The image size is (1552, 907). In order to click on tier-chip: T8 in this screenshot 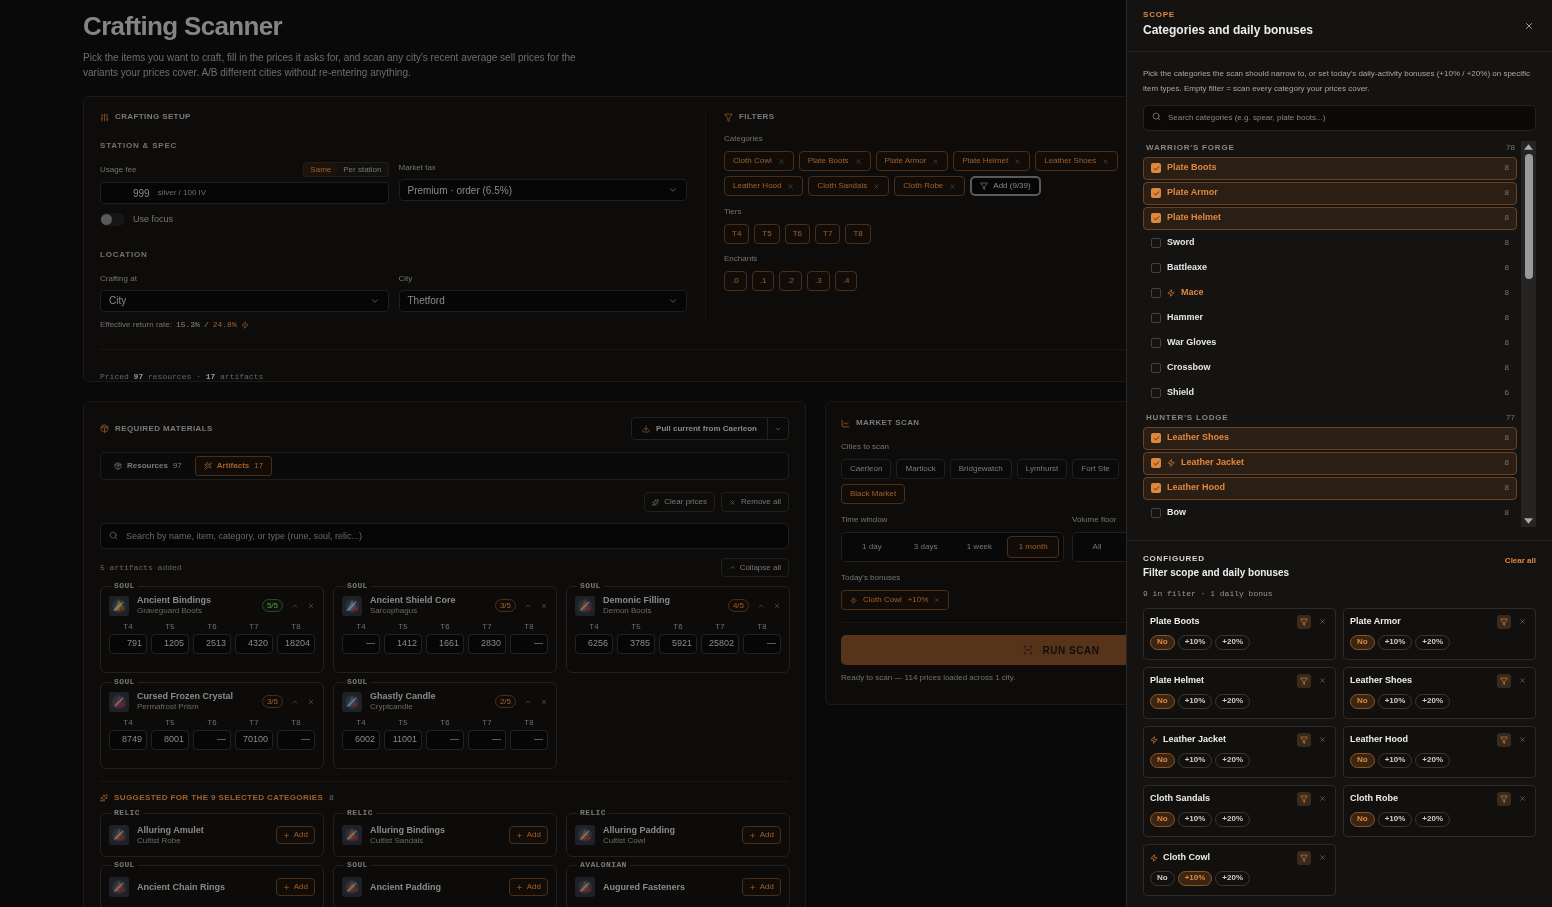, I will do `click(858, 234)`.